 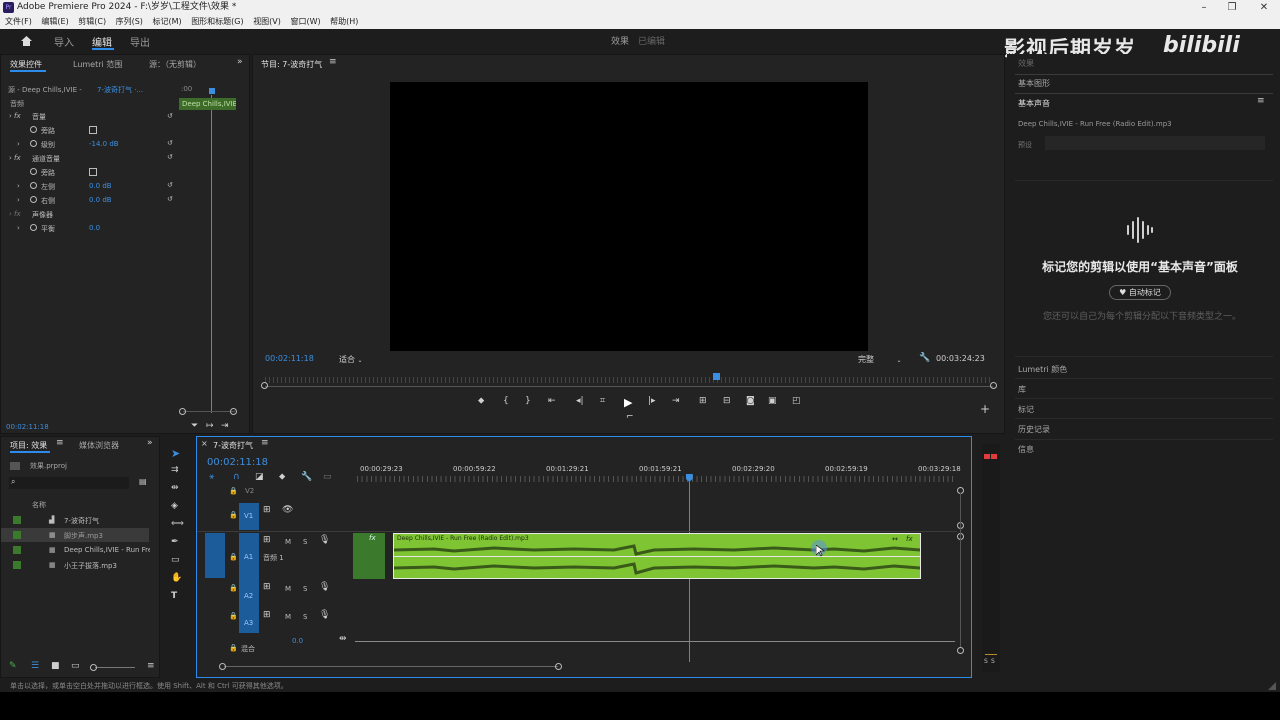 I want to click on ec-timecode: 00:02:11:18, so click(x=27, y=427).